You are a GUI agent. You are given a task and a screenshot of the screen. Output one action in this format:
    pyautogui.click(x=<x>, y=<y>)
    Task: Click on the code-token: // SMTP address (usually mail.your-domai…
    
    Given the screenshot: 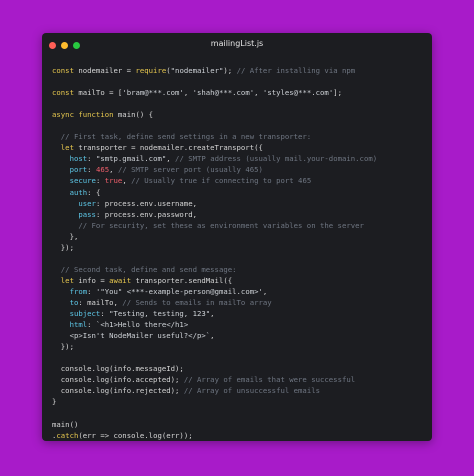 What is the action you would take?
    pyautogui.click(x=274, y=159)
    